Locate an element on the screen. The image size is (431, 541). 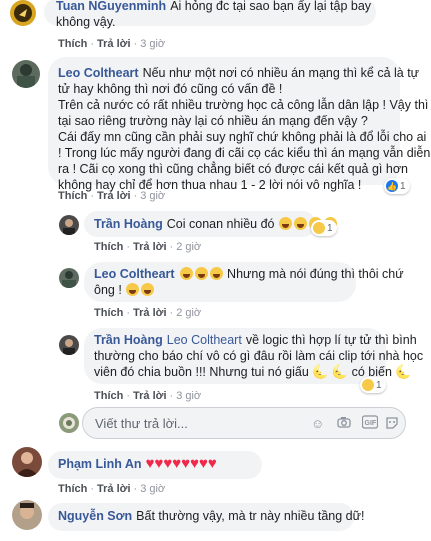
heart-emojis: ♥♥♥♥♥♥♥♥ is located at coordinates (181, 463).